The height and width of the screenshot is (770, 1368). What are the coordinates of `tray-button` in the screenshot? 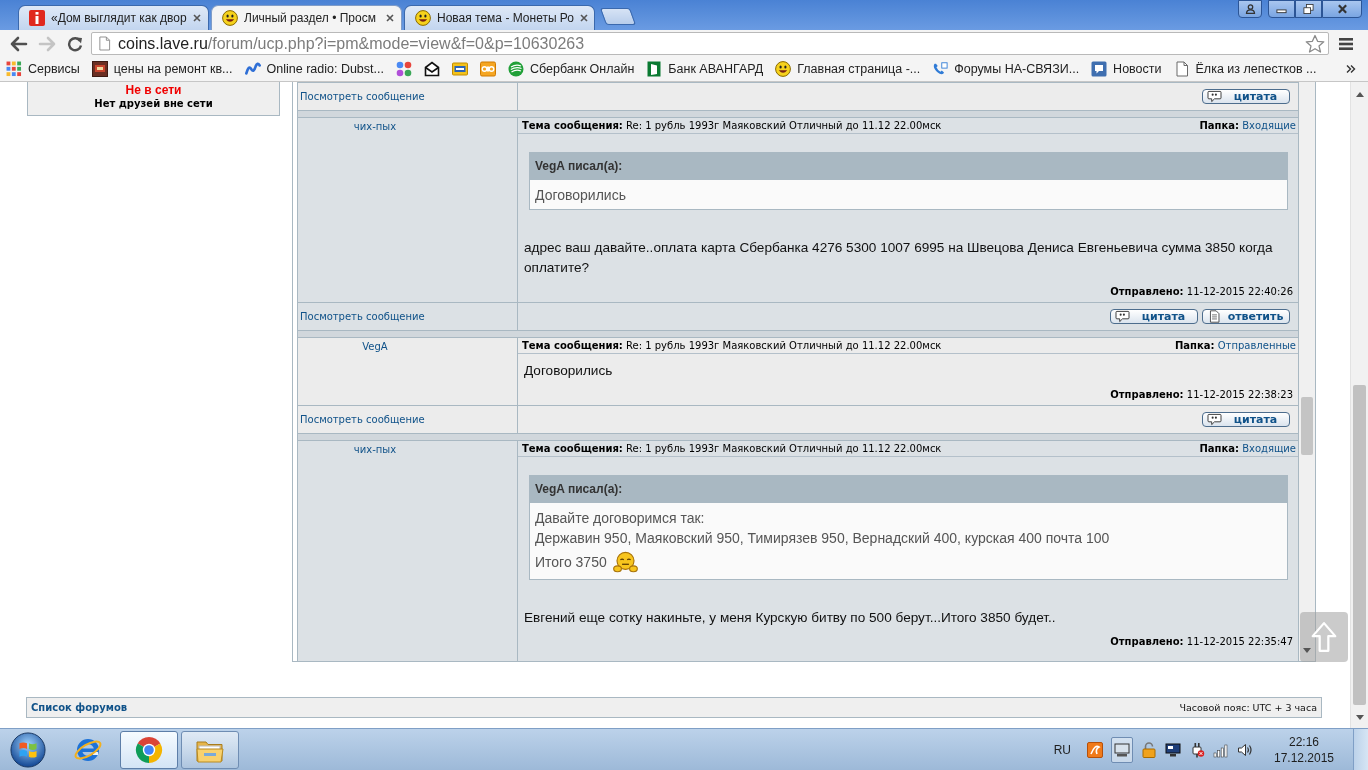 It's located at (1122, 749).